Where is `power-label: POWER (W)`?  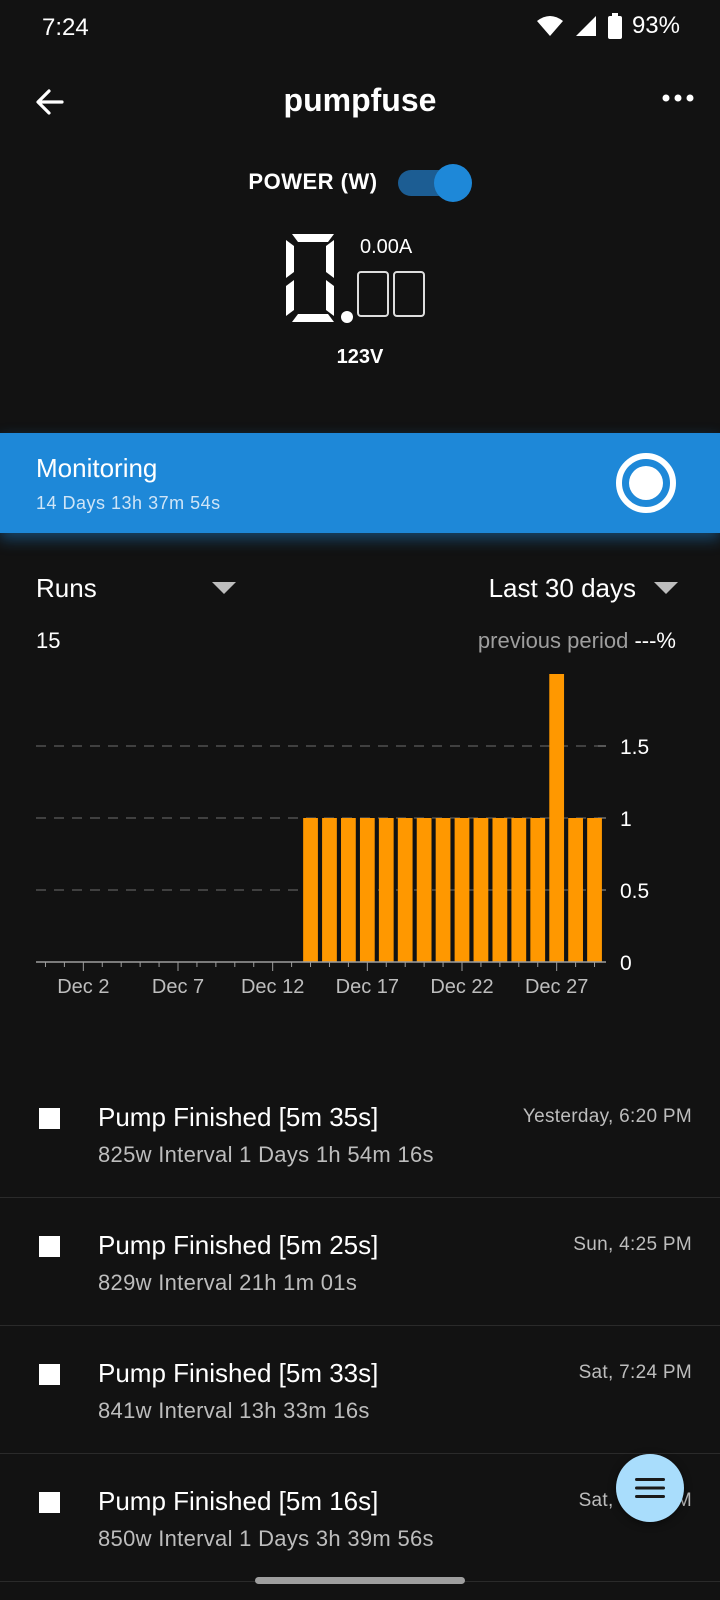 power-label: POWER (W) is located at coordinates (313, 181).